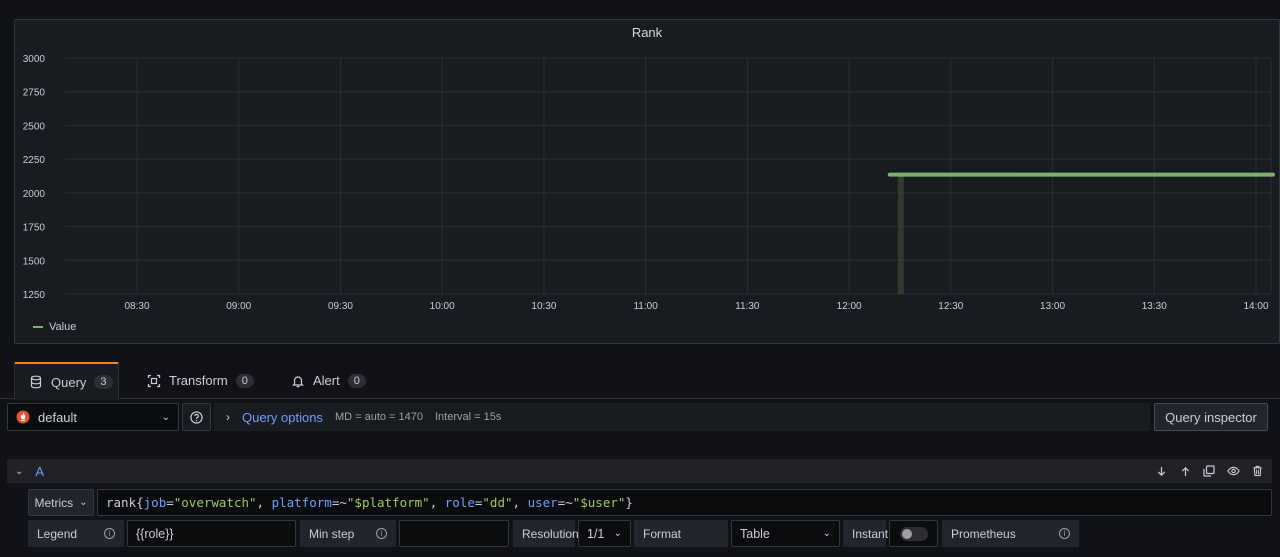 The image size is (1280, 557). What do you see at coordinates (356, 380) in the screenshot?
I see `tab-alert-count: 0` at bounding box center [356, 380].